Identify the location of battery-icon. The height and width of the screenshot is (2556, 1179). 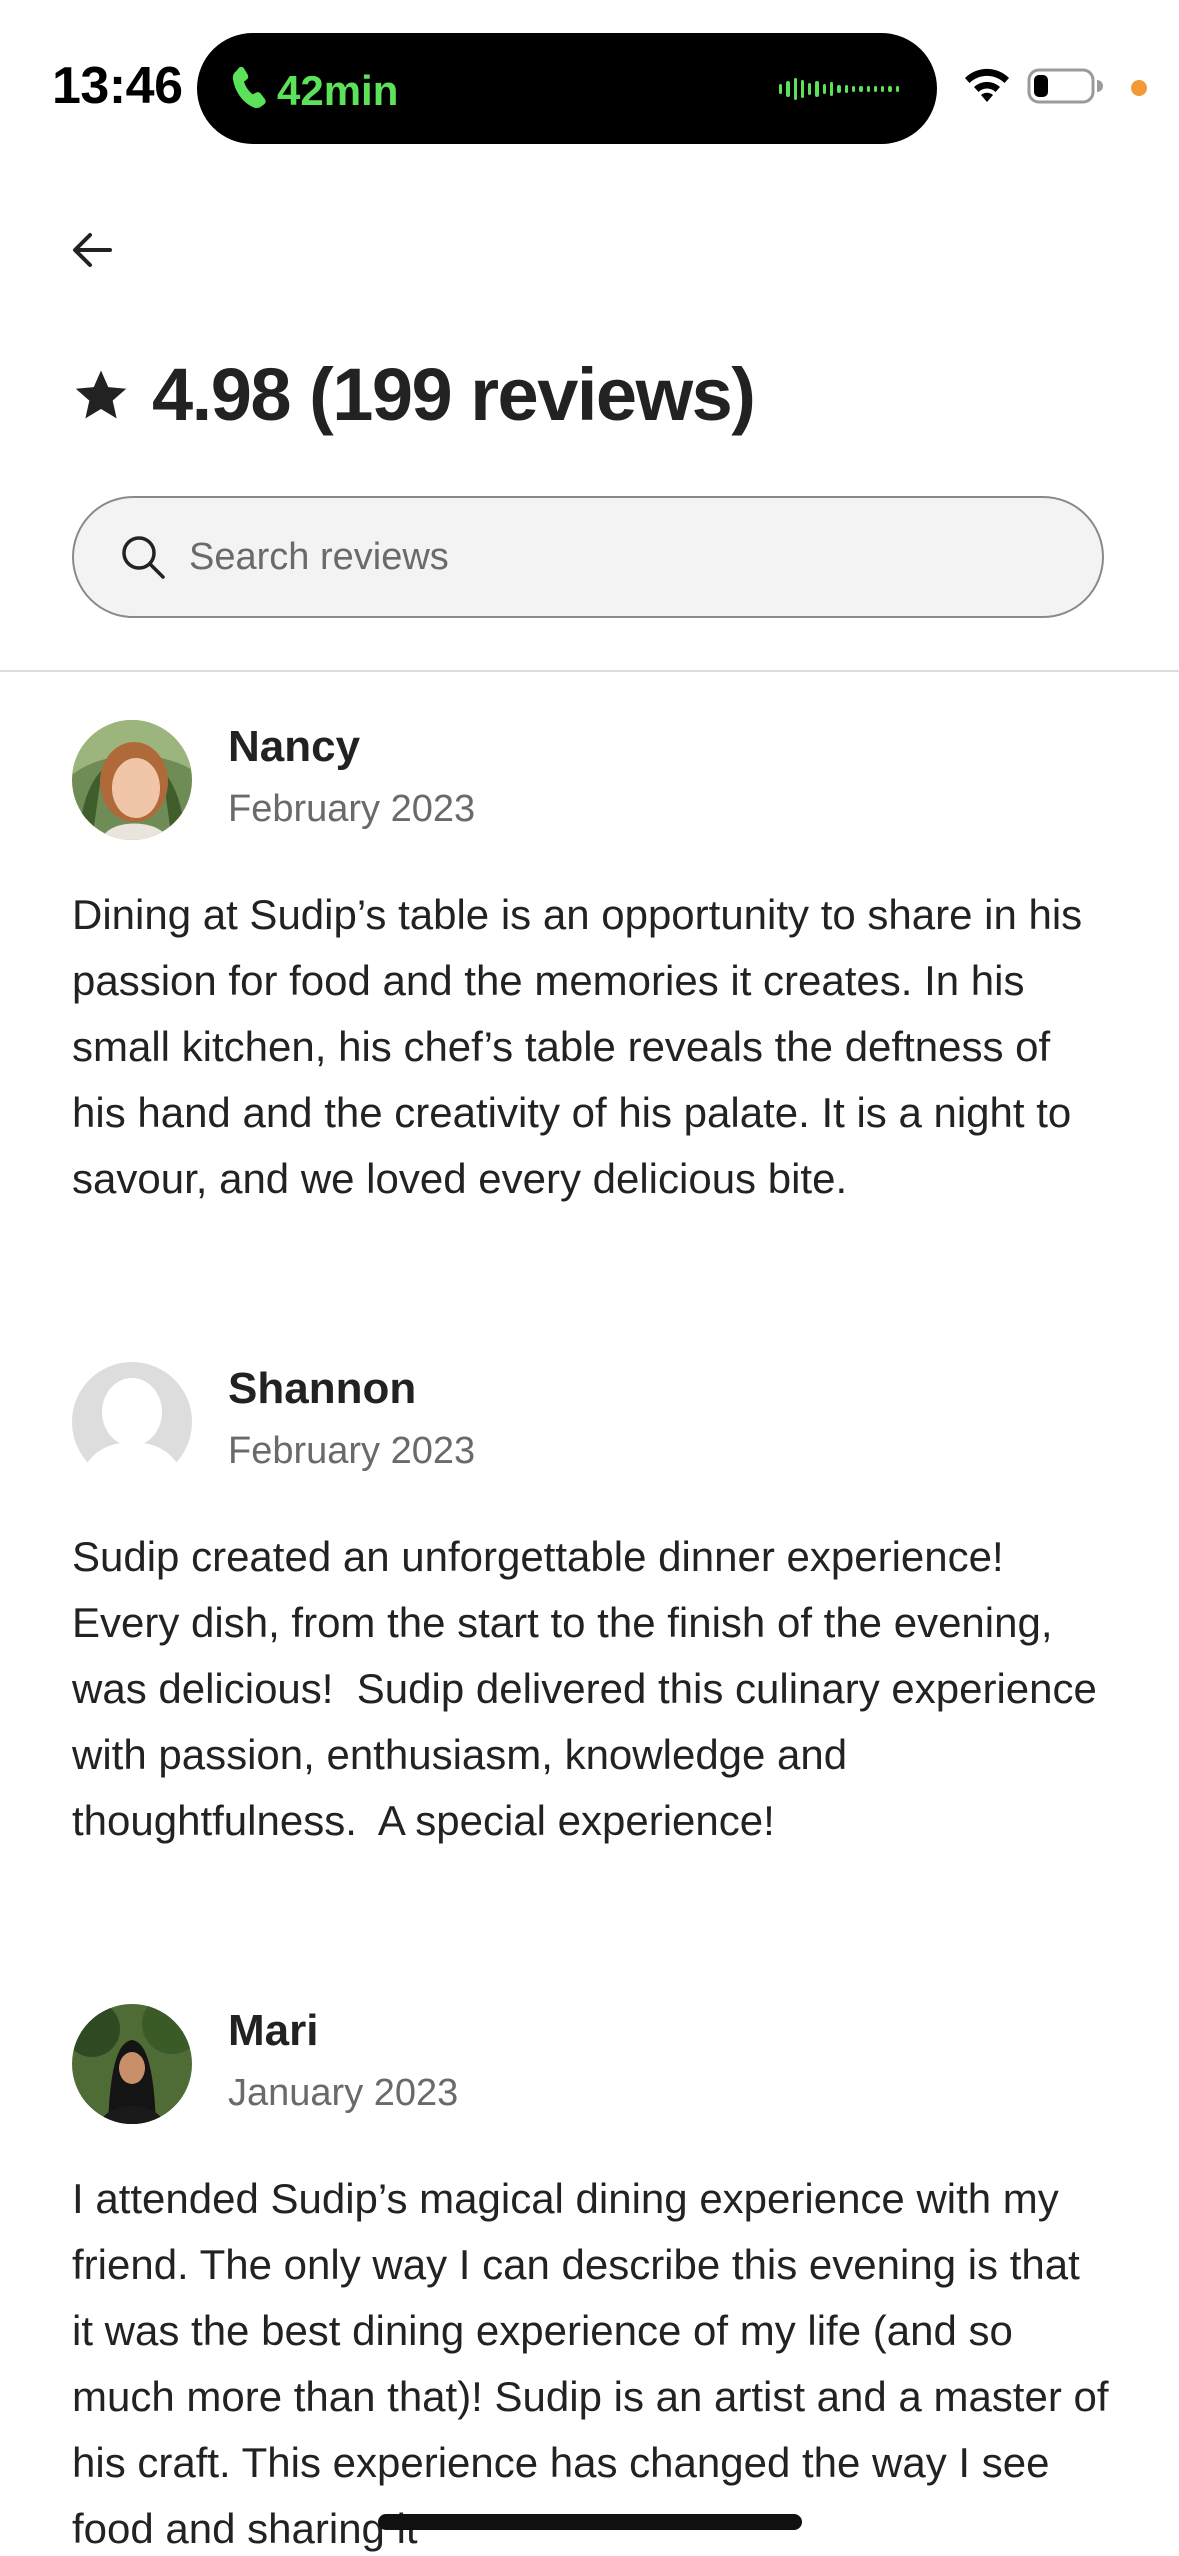
(1065, 86).